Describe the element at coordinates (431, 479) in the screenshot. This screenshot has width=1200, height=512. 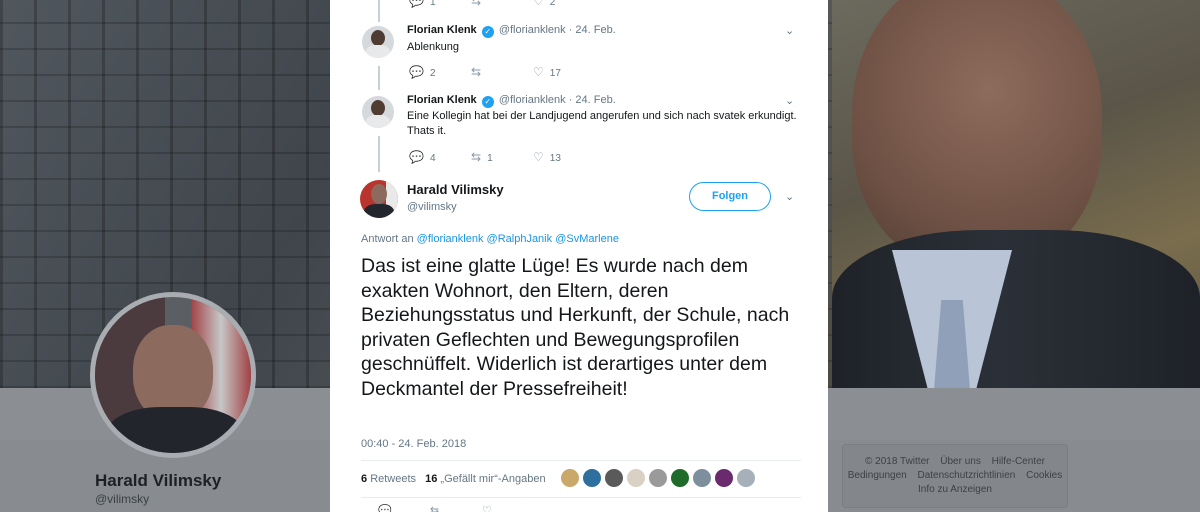
I see `like-count: 16` at that location.